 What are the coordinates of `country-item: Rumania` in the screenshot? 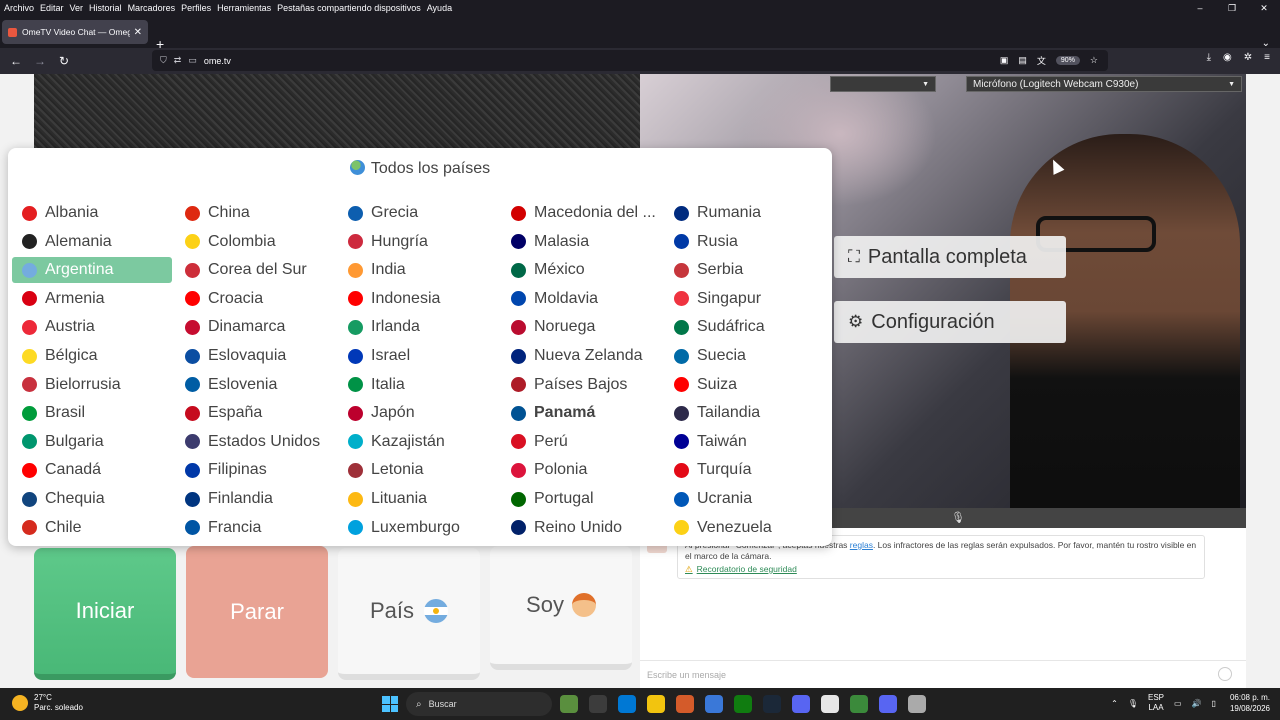 It's located at (744, 213).